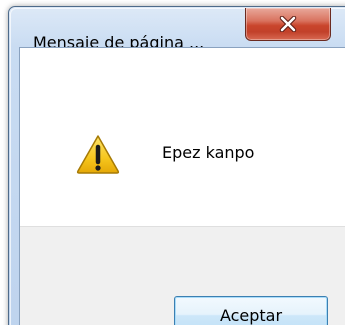  I want to click on message-text: Epez kanpo, so click(208, 152).